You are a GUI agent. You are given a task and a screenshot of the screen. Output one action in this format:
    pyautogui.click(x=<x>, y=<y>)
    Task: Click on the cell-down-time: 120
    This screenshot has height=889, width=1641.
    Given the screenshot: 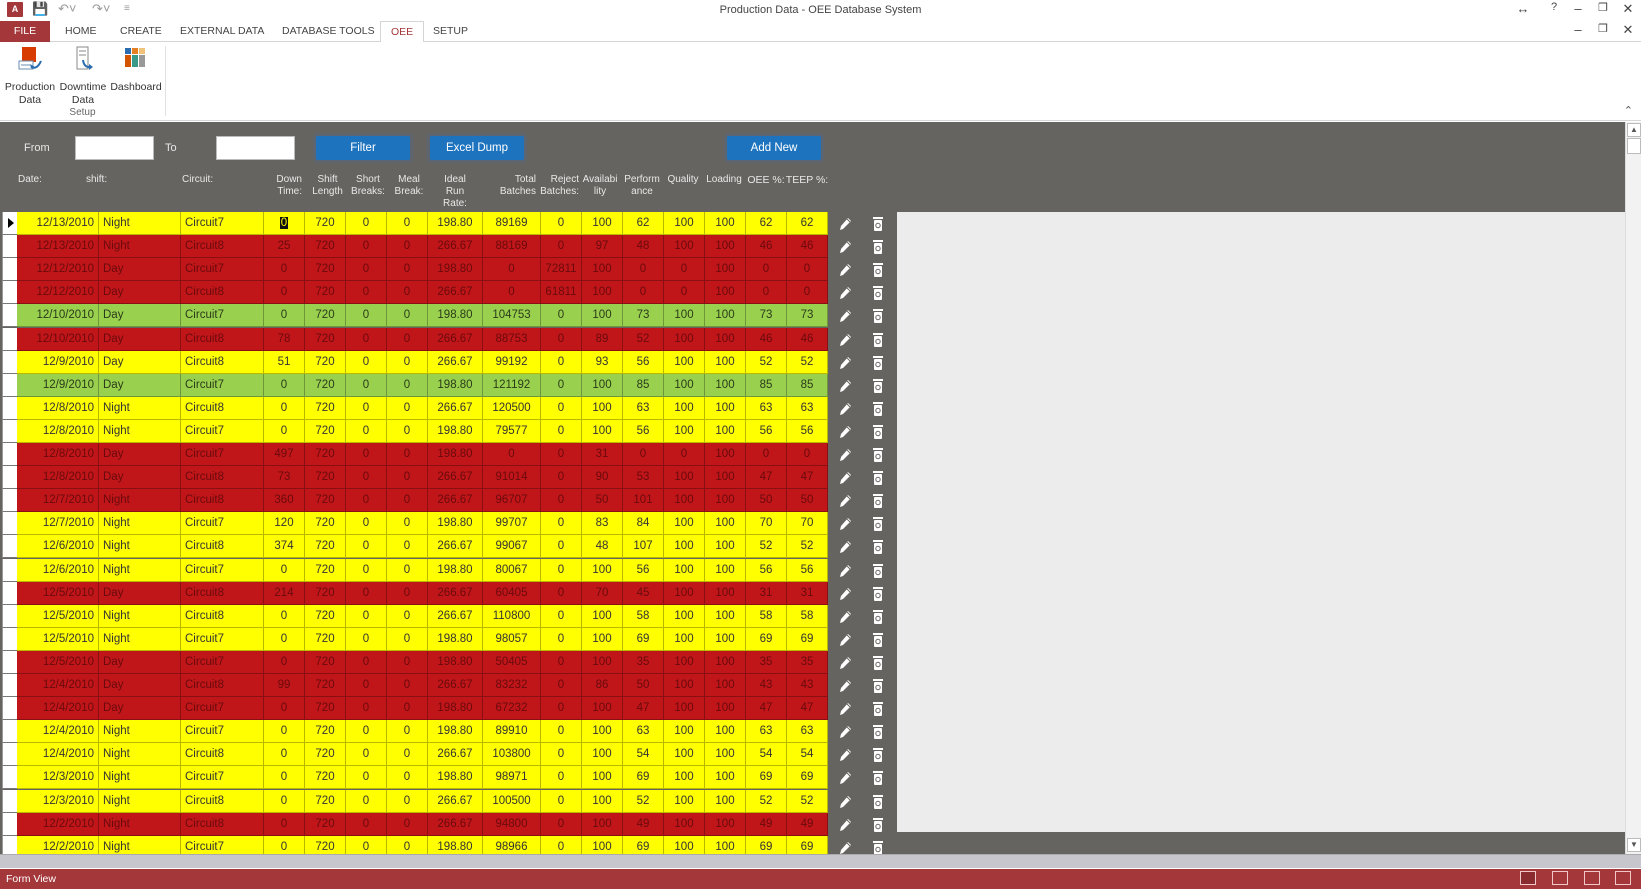 What is the action you would take?
    pyautogui.click(x=284, y=524)
    